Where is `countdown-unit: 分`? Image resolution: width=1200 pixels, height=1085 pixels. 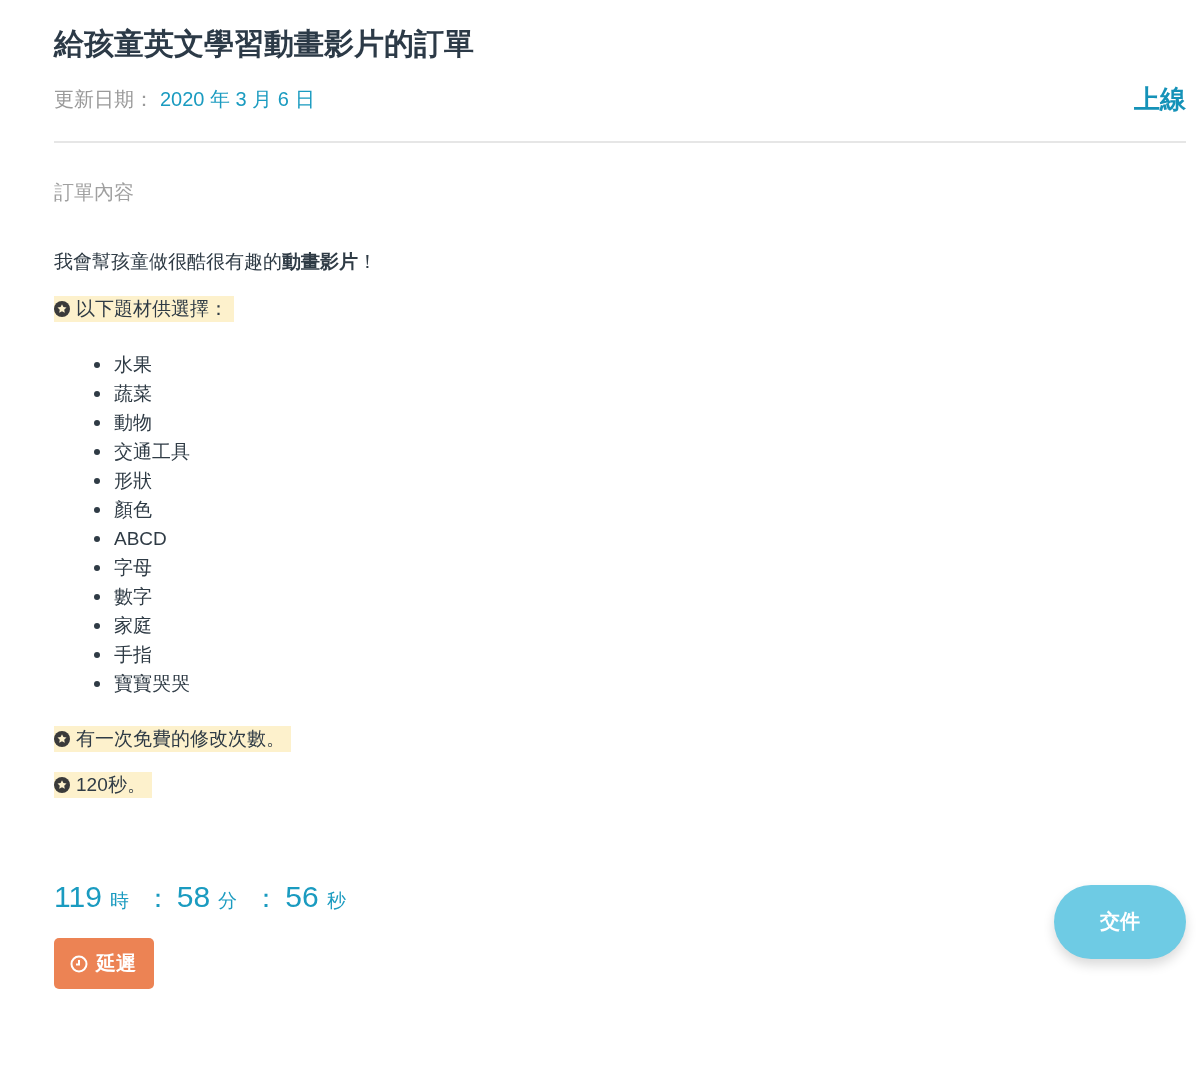 countdown-unit: 分 is located at coordinates (228, 901).